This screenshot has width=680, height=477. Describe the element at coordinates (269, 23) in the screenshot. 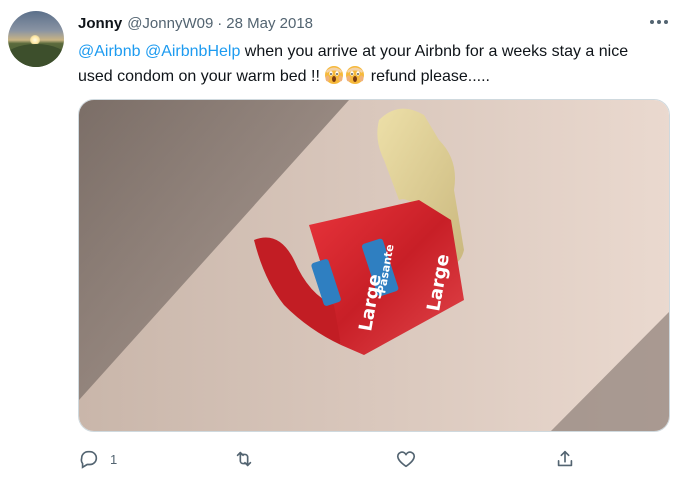

I see `tweet-date: 28 May 2018` at that location.